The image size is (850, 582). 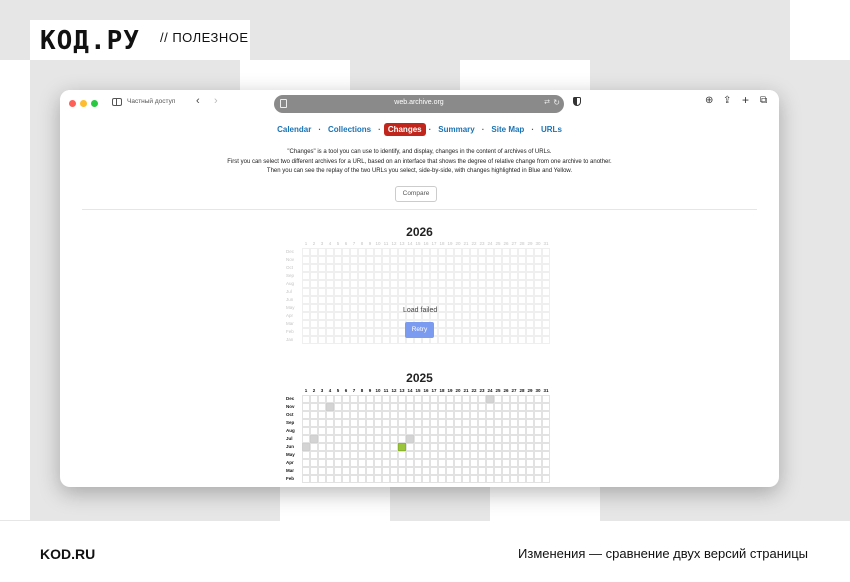 I want to click on nav-changes: Changes, so click(x=404, y=129).